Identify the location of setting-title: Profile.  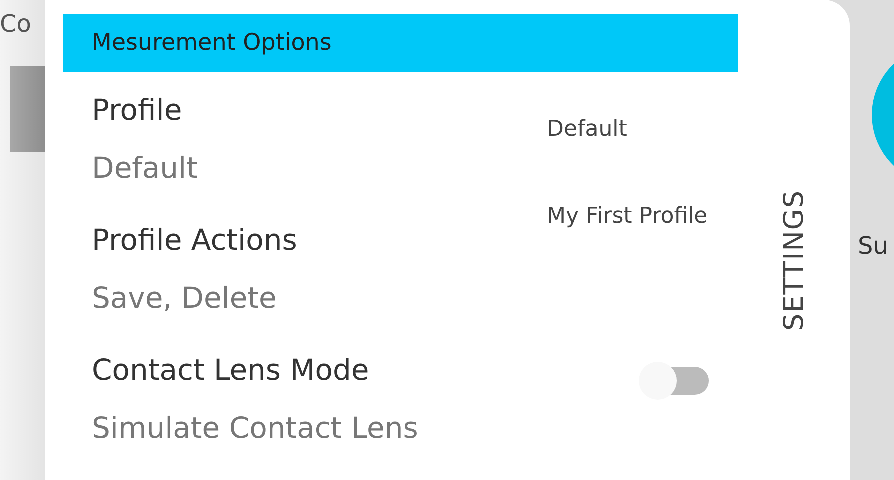
(137, 110).